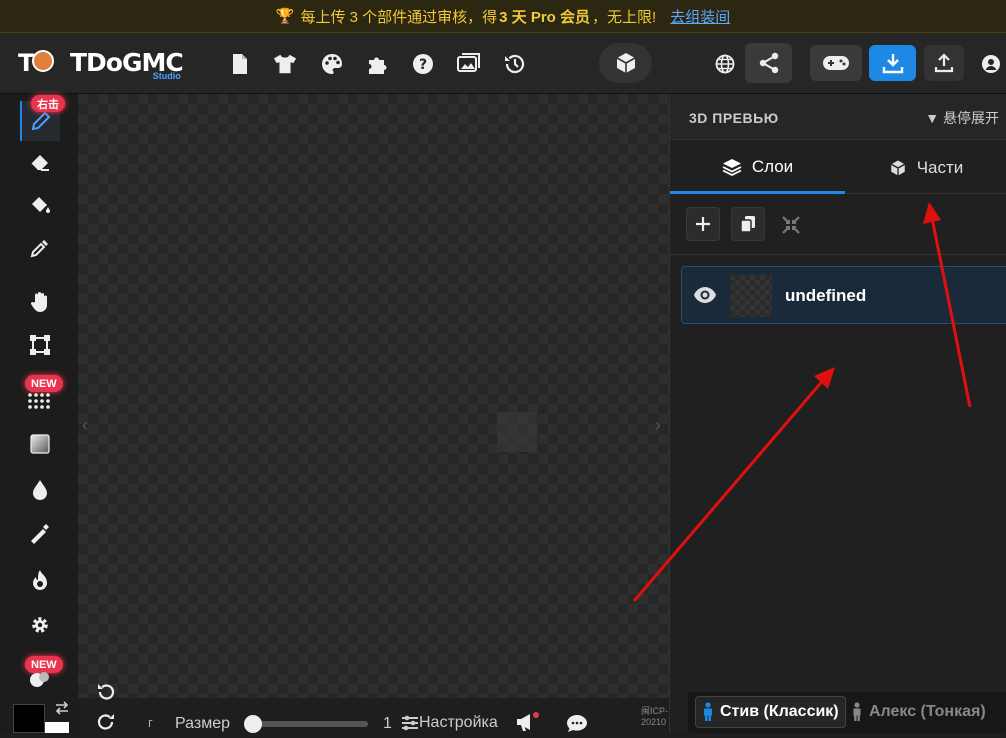  What do you see at coordinates (106, 694) in the screenshot?
I see `undo-icon` at bounding box center [106, 694].